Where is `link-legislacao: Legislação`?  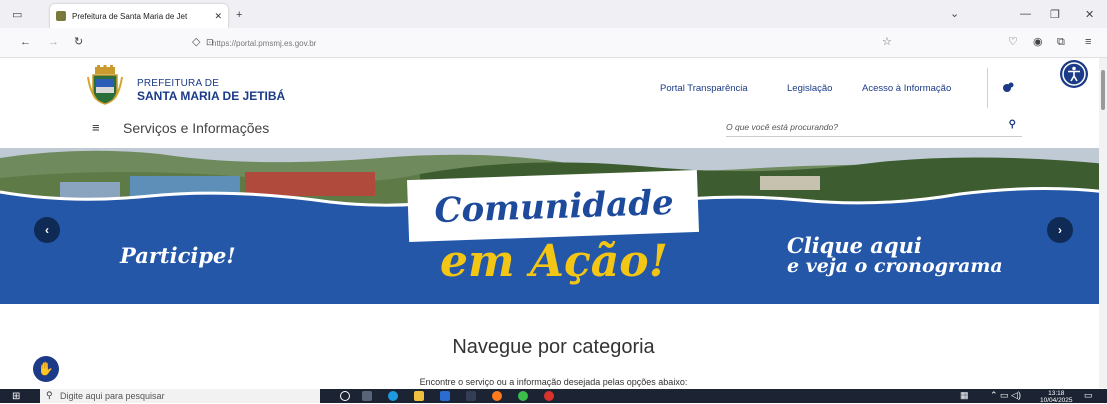
link-legislacao: Legislação is located at coordinates (809, 88).